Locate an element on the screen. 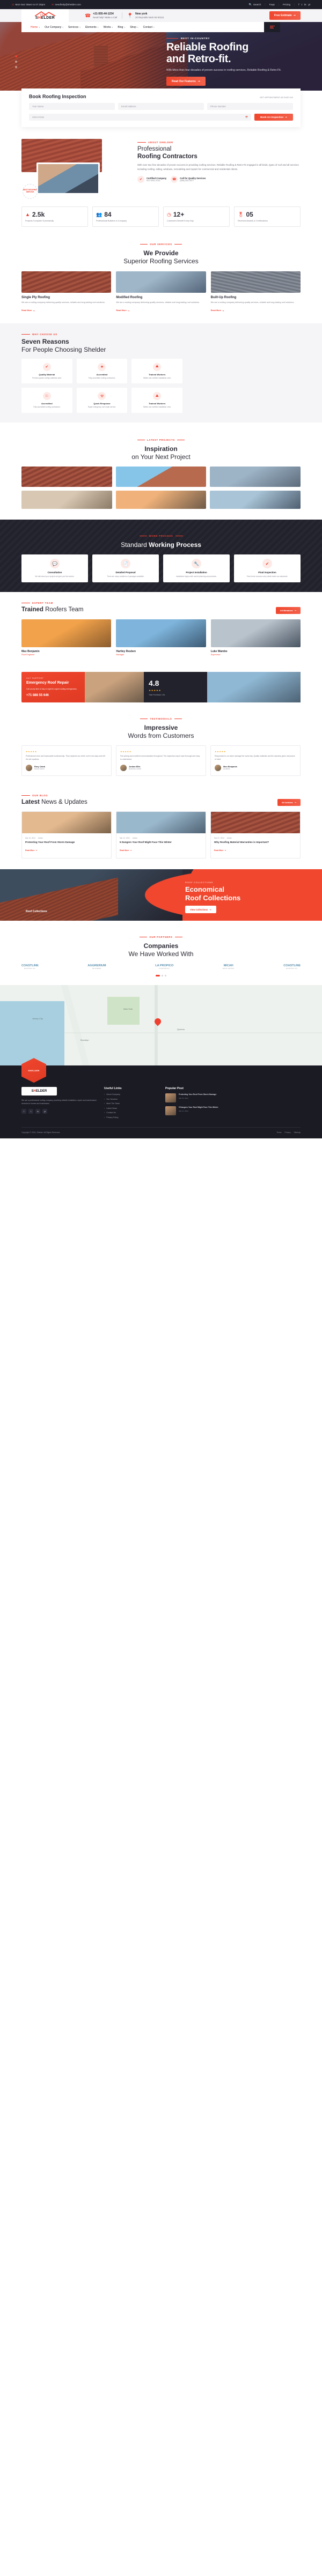 The height and width of the screenshot is (2576, 322). team-member-card: Luke Wambo Supervisor is located at coordinates (255, 637).